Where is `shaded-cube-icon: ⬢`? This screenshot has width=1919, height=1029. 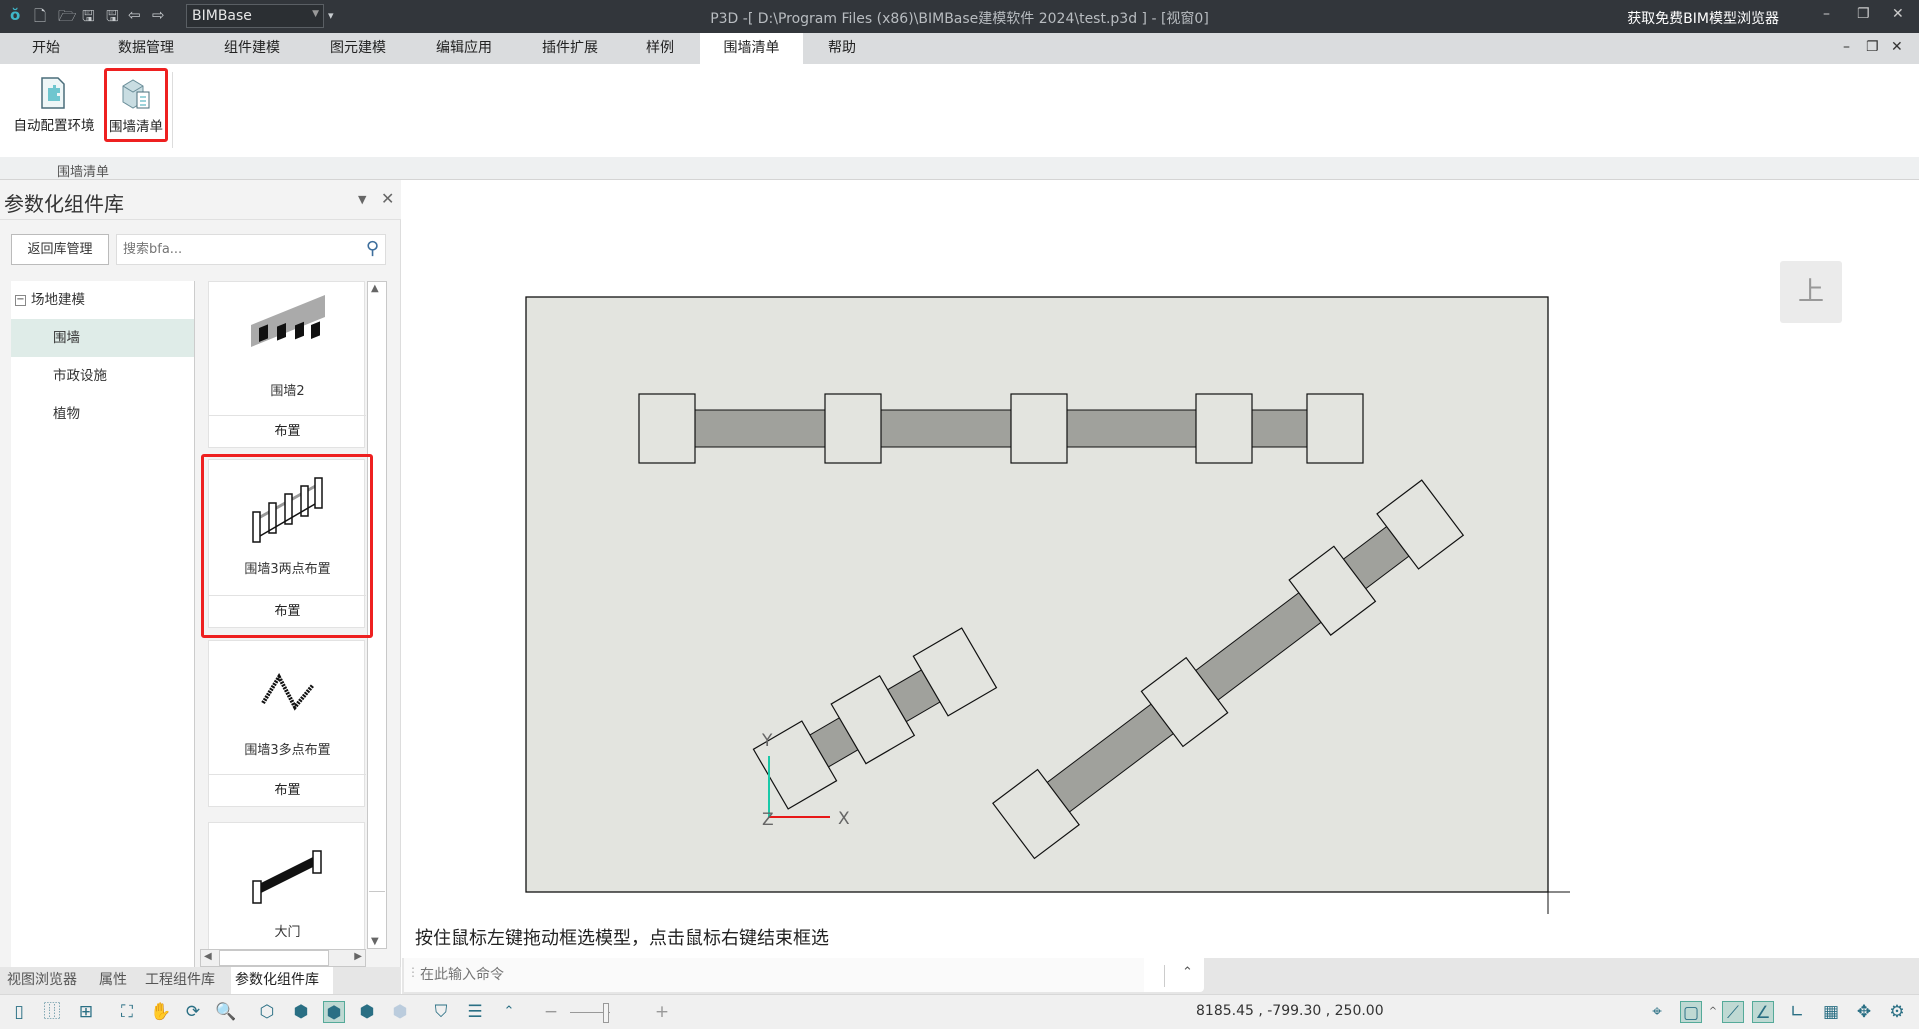 shaded-cube-icon: ⬢ is located at coordinates (334, 1012).